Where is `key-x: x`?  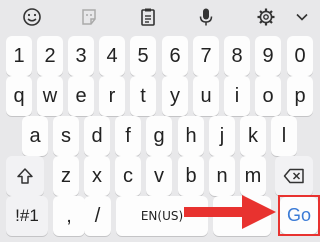
key-x: x is located at coordinates (97, 176).